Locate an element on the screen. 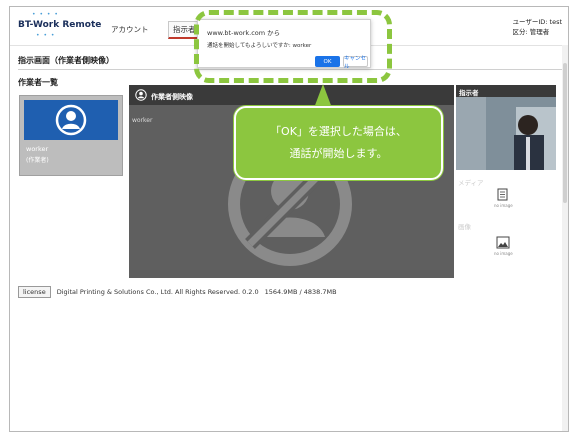 The height and width of the screenshot is (436, 575). callout-annotation: 「OK」を選択した場合は、 通話が開始します。 is located at coordinates (338, 143).